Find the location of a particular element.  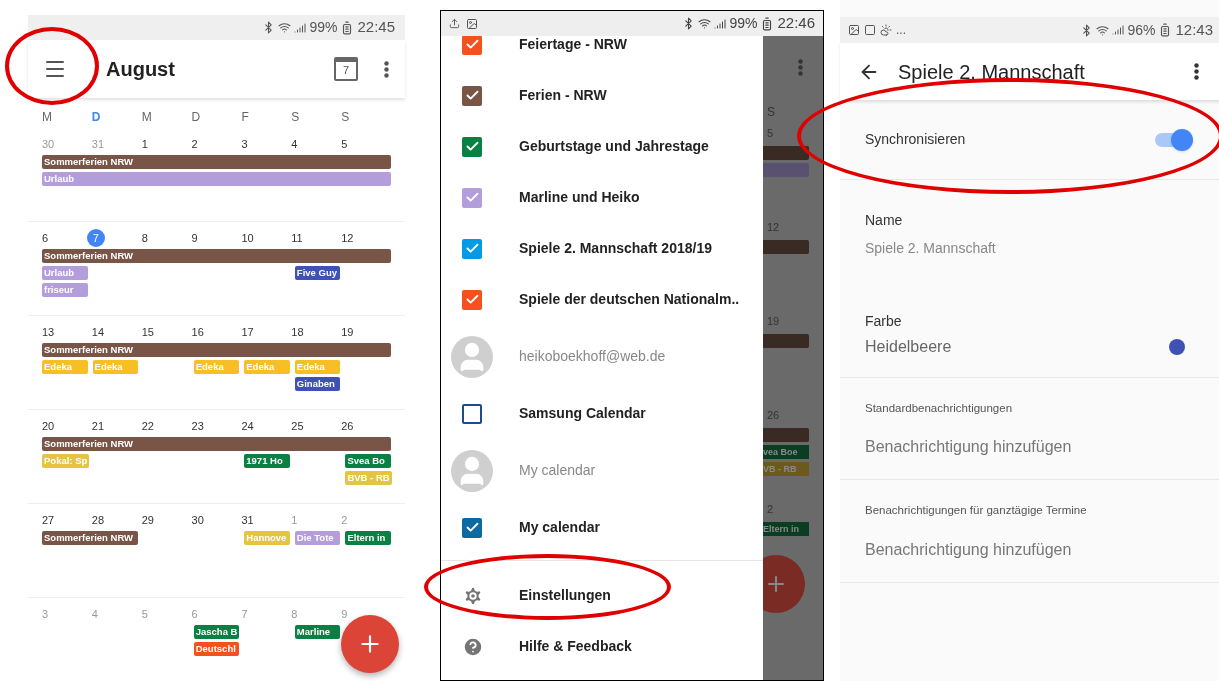

day-number: 26 is located at coordinates (347, 426).